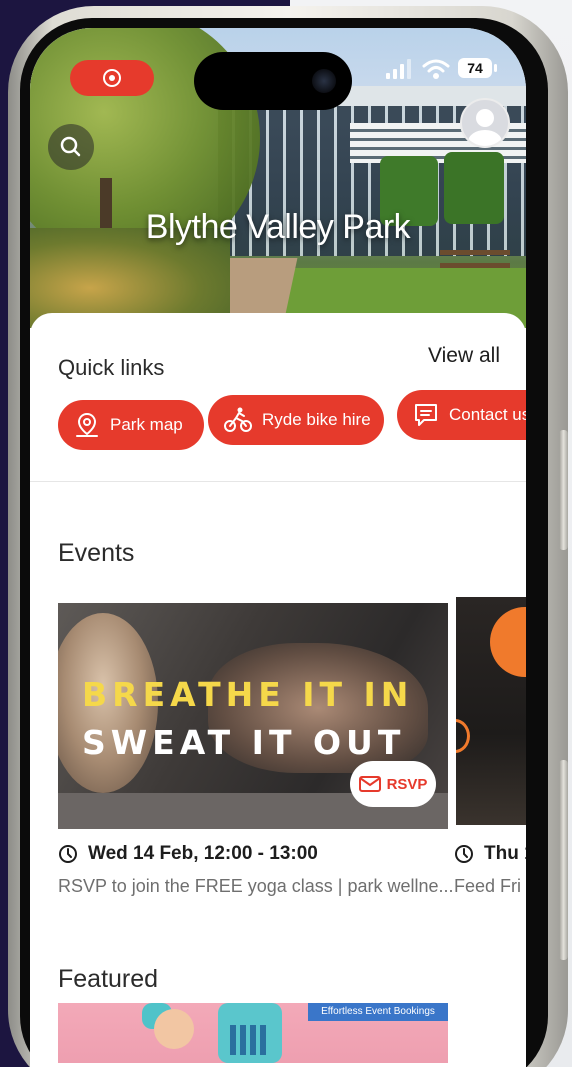  What do you see at coordinates (273, 81) in the screenshot?
I see `dynamic-island` at bounding box center [273, 81].